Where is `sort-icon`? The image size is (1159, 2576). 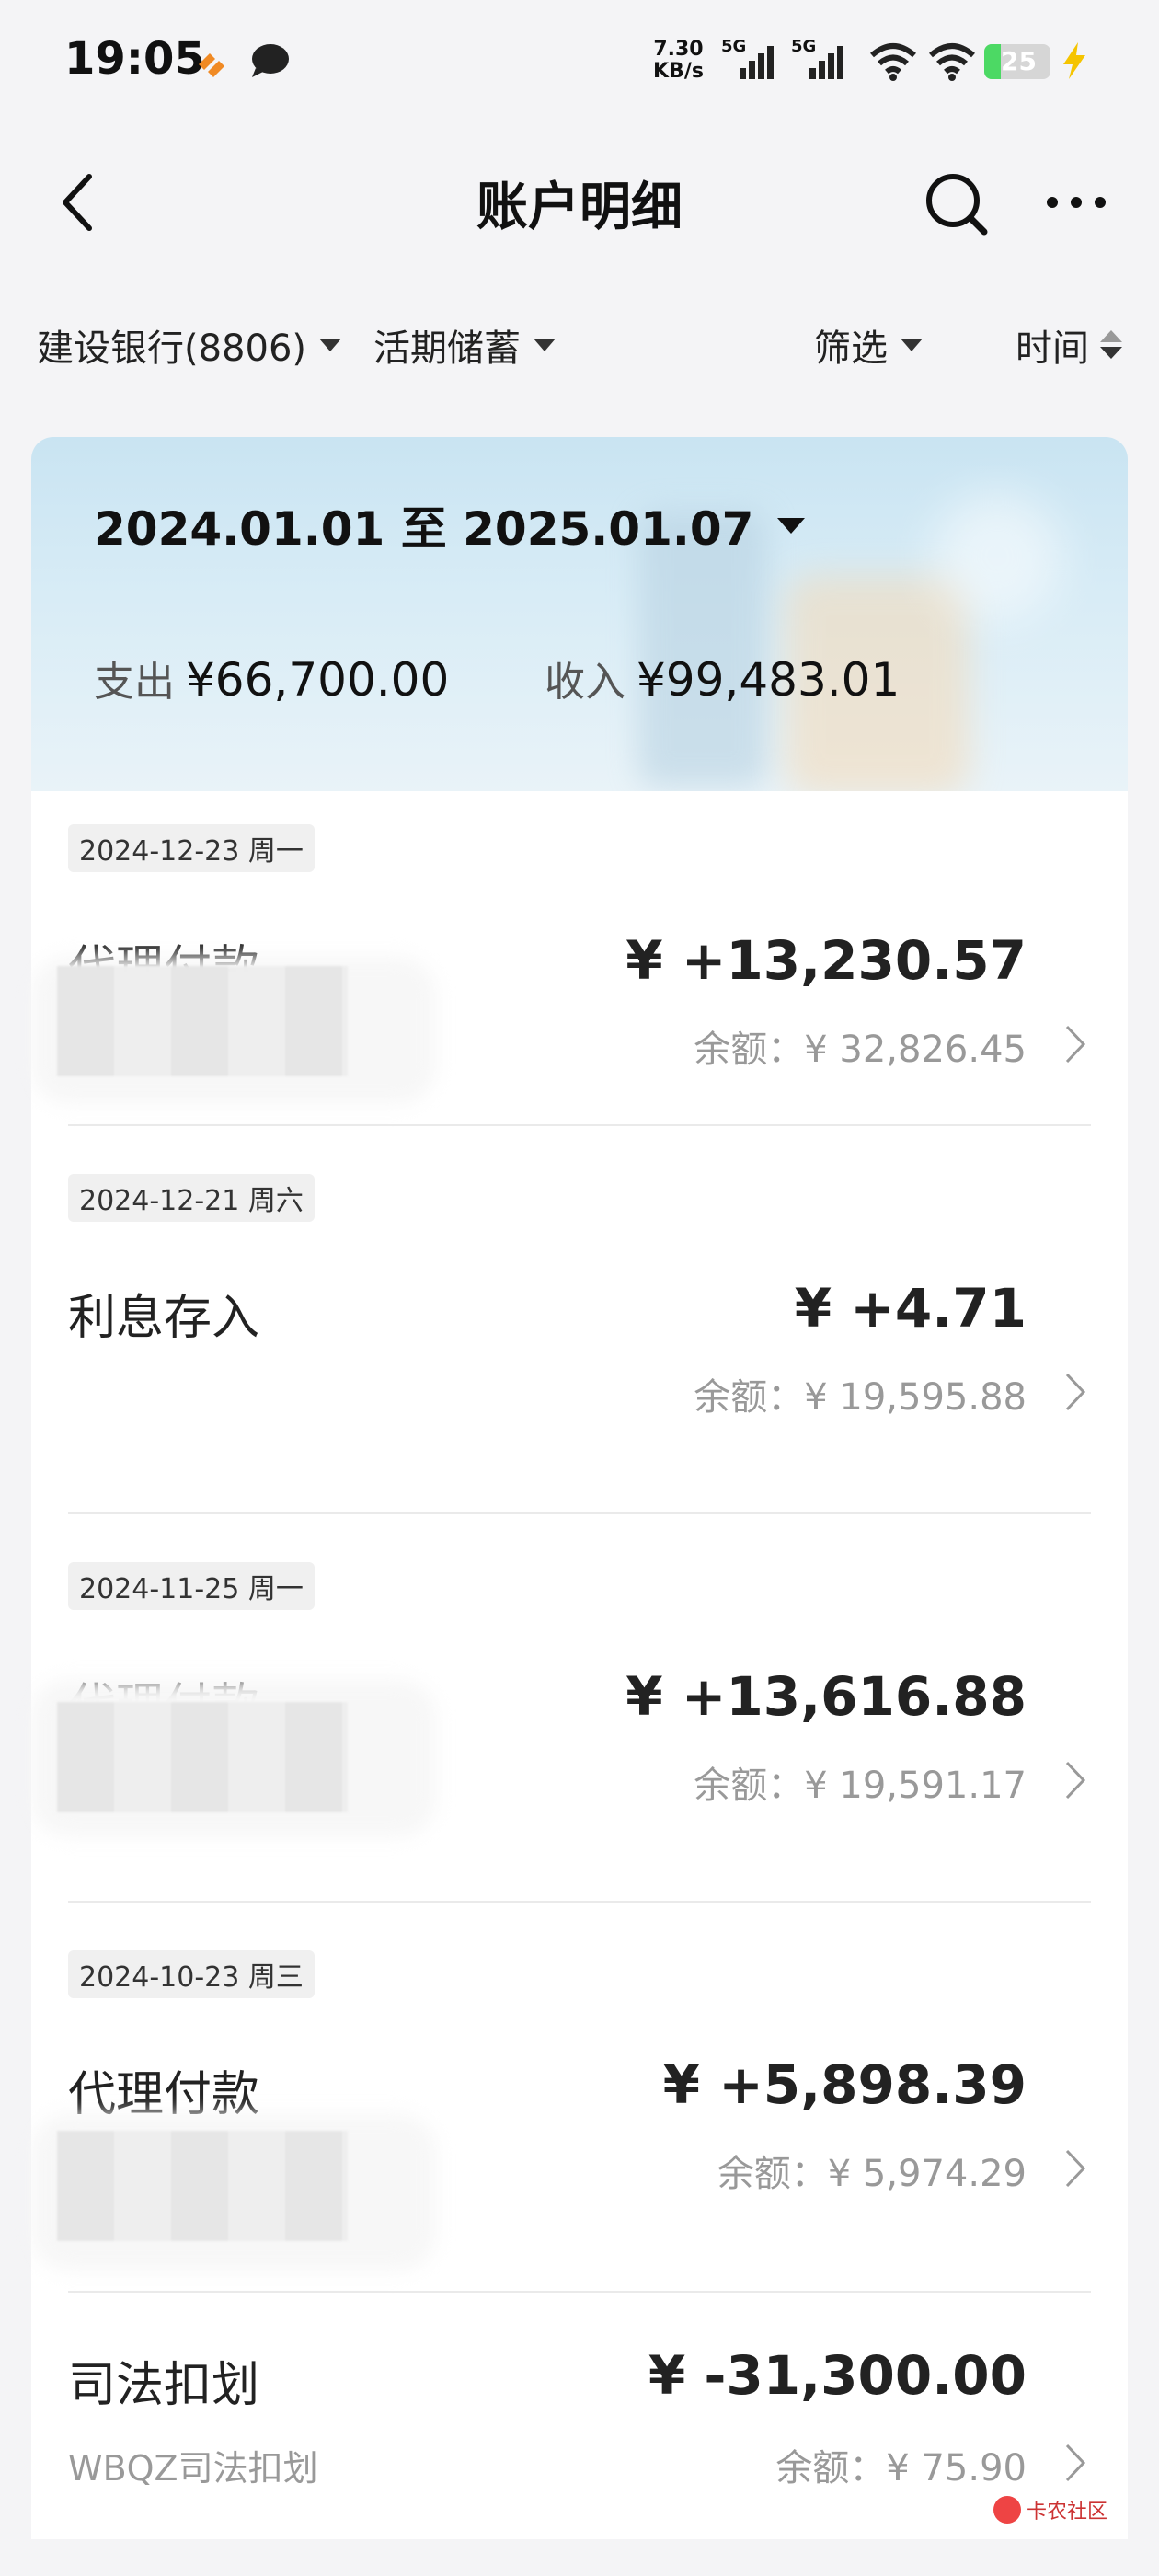 sort-icon is located at coordinates (1111, 345).